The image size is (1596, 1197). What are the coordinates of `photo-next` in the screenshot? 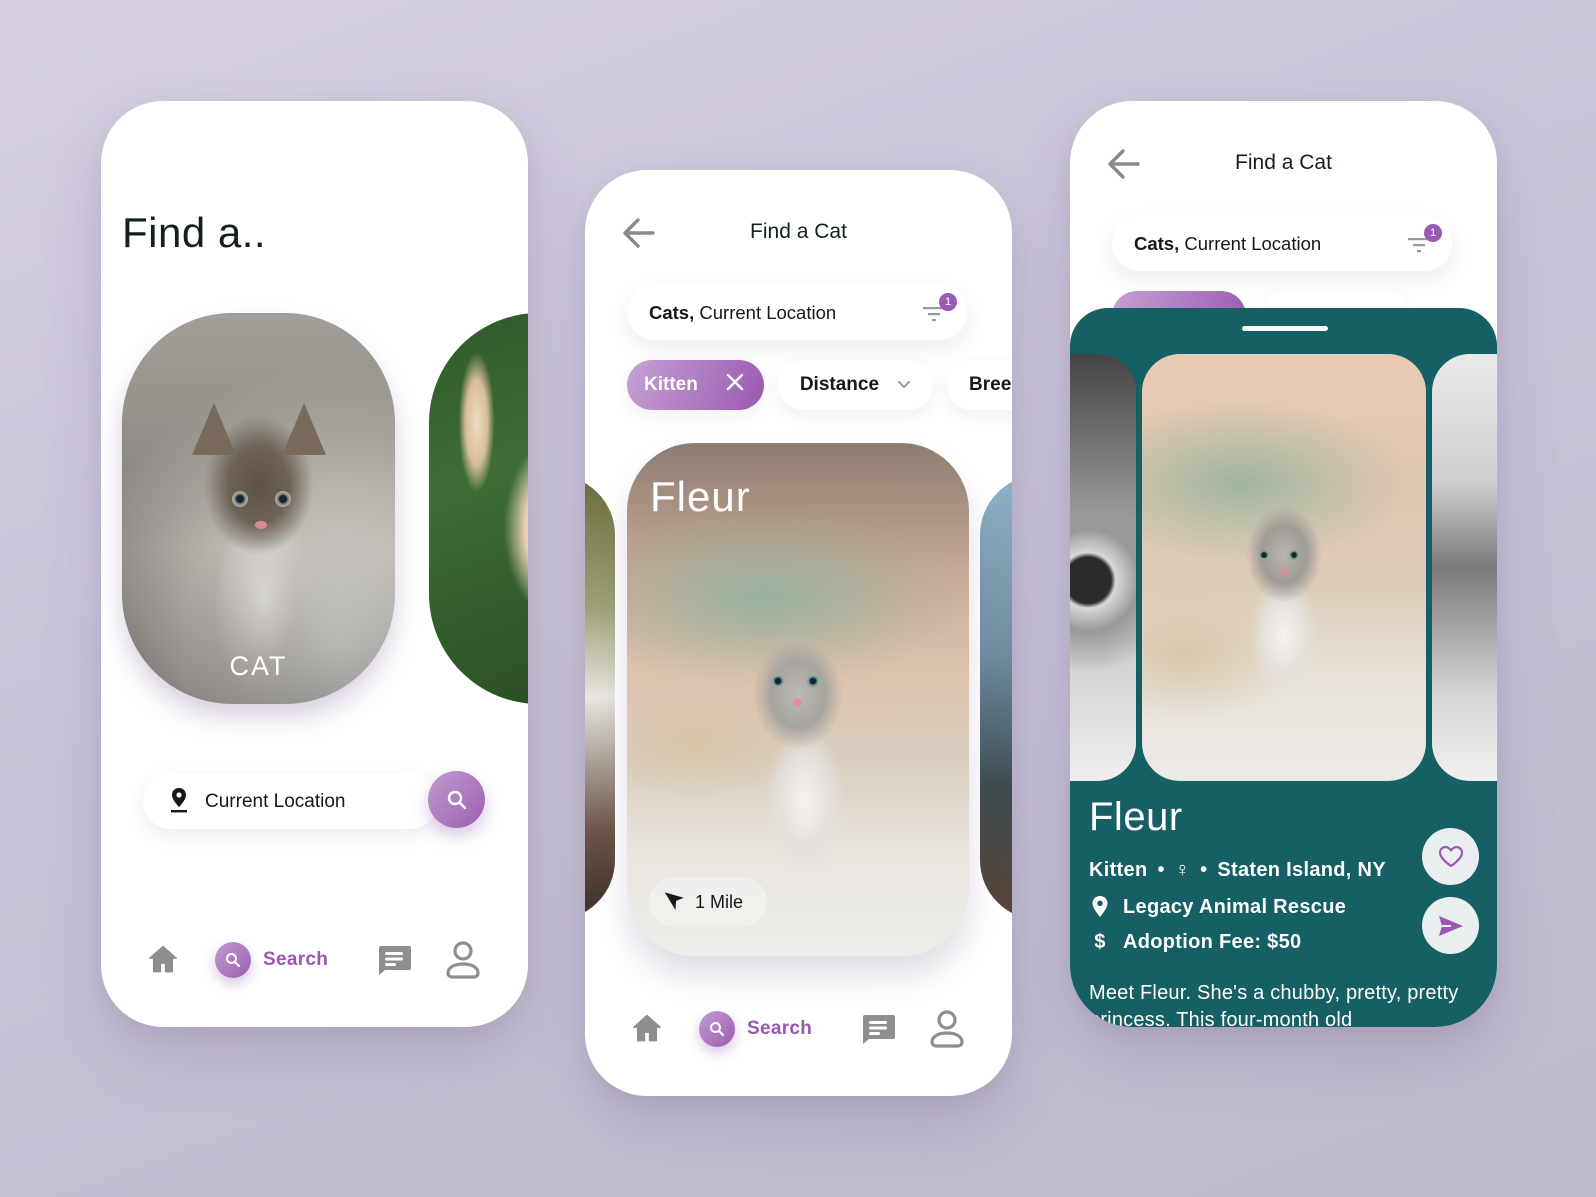 It's located at (1464, 567).